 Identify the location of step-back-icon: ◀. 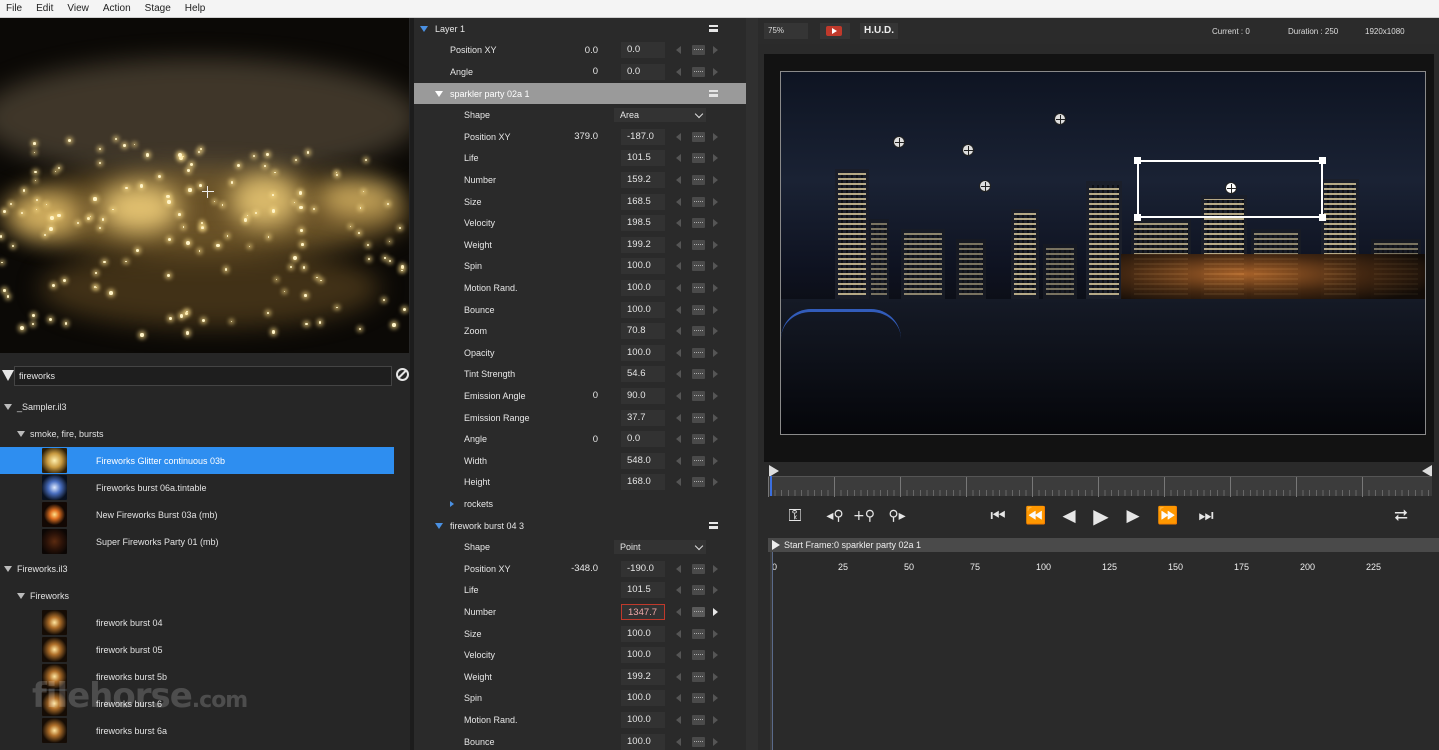
(1069, 516).